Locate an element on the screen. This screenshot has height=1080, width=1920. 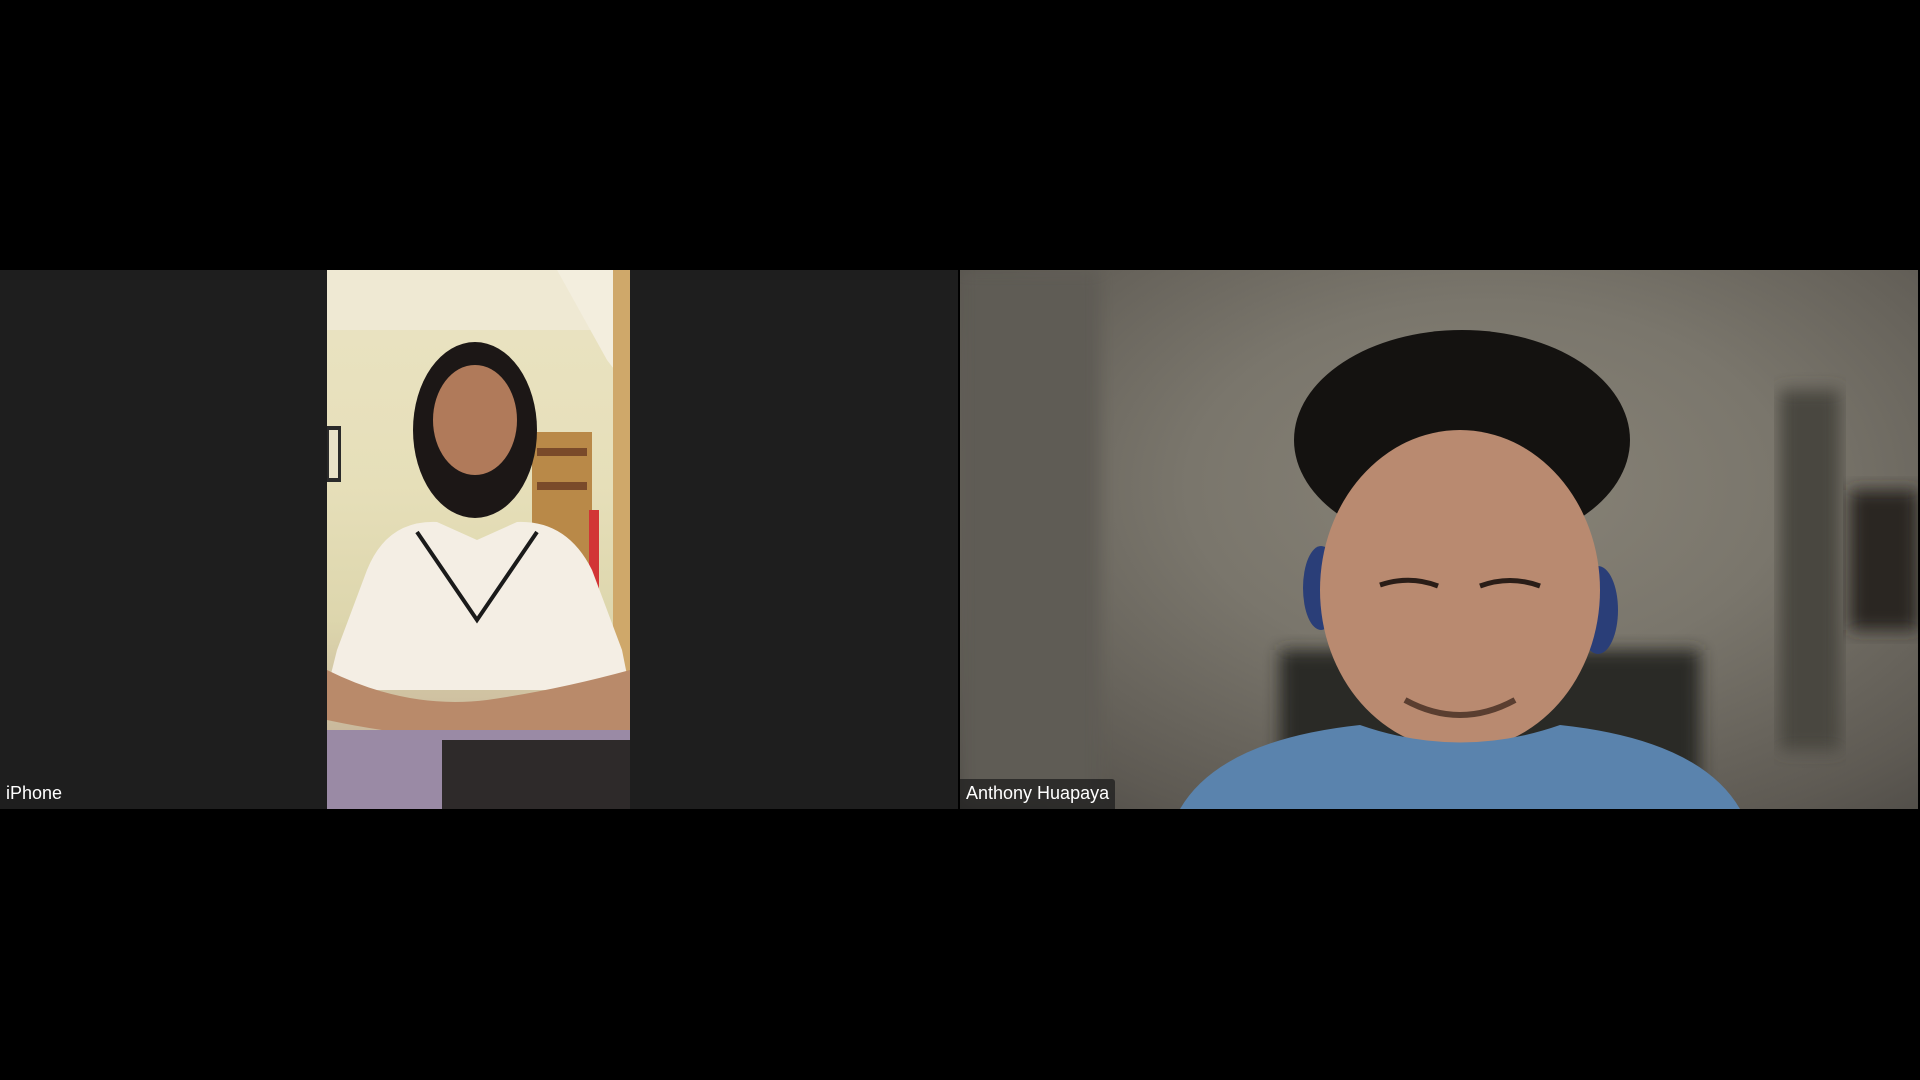
participant-name-label: Anthony Huapaya is located at coordinates (1038, 794).